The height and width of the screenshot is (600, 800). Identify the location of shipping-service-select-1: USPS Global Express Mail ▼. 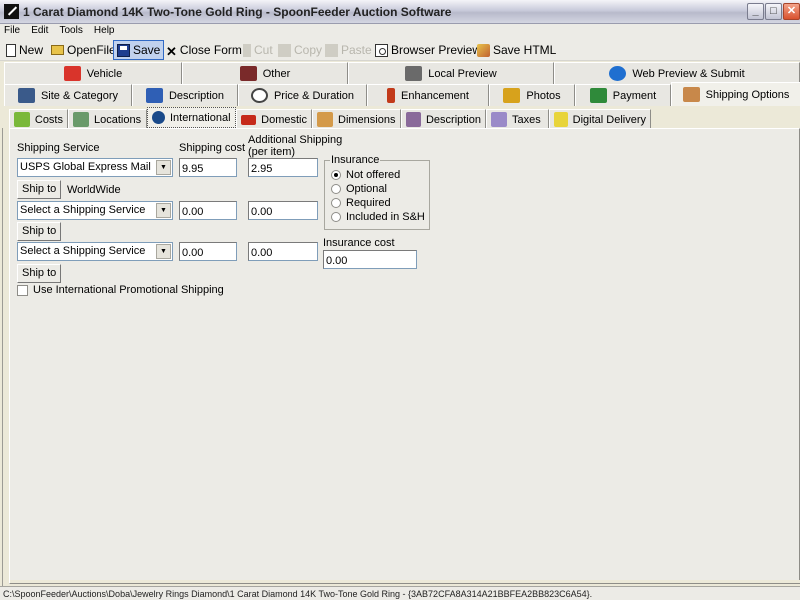
(95, 167).